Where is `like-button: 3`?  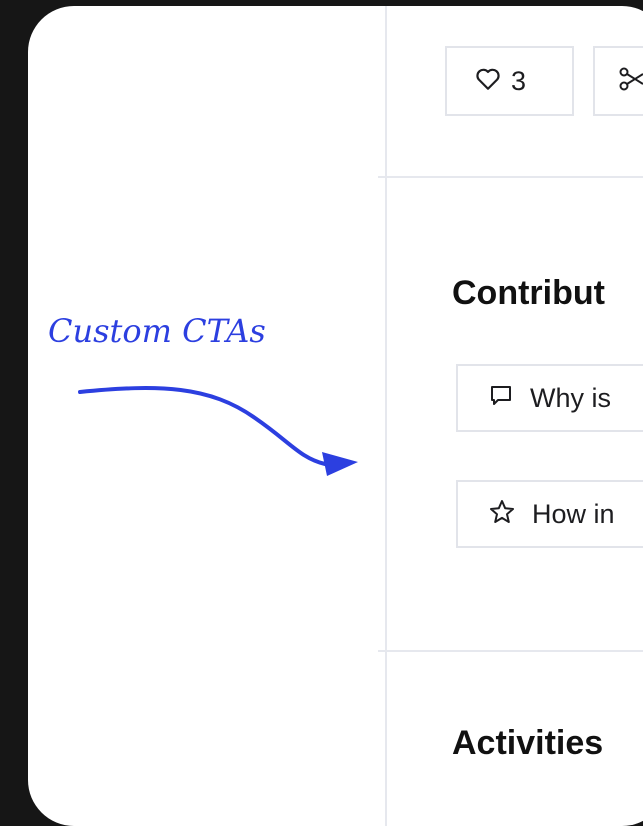 like-button: 3 is located at coordinates (509, 81).